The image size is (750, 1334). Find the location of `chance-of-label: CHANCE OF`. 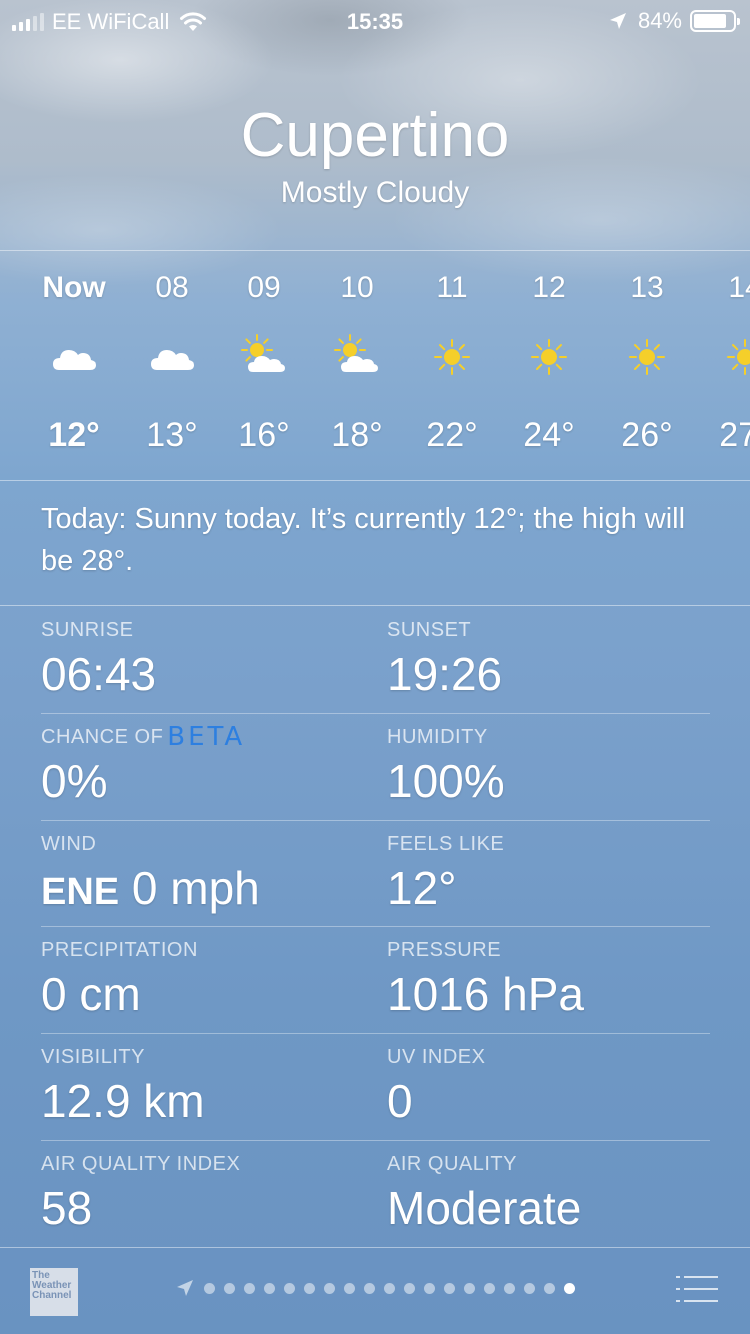

chance-of-label: CHANCE OF is located at coordinates (102, 737).